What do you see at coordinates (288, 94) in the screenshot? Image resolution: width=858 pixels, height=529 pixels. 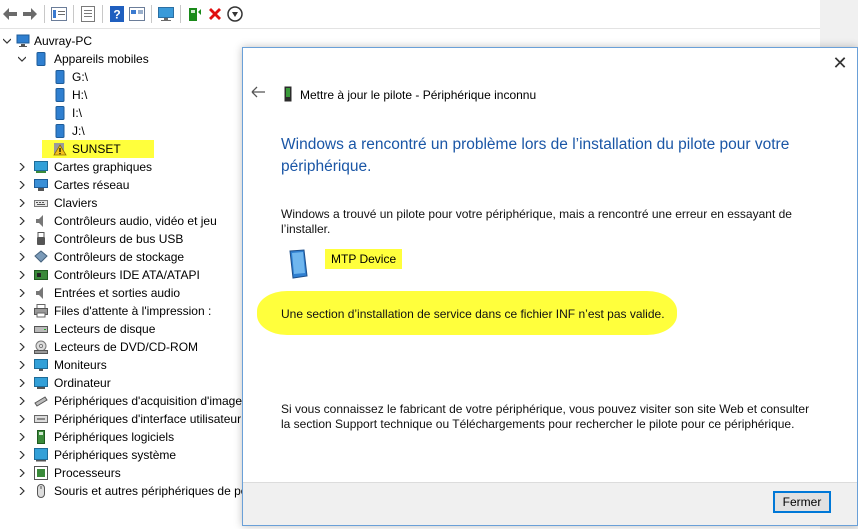 I see `device-icon` at bounding box center [288, 94].